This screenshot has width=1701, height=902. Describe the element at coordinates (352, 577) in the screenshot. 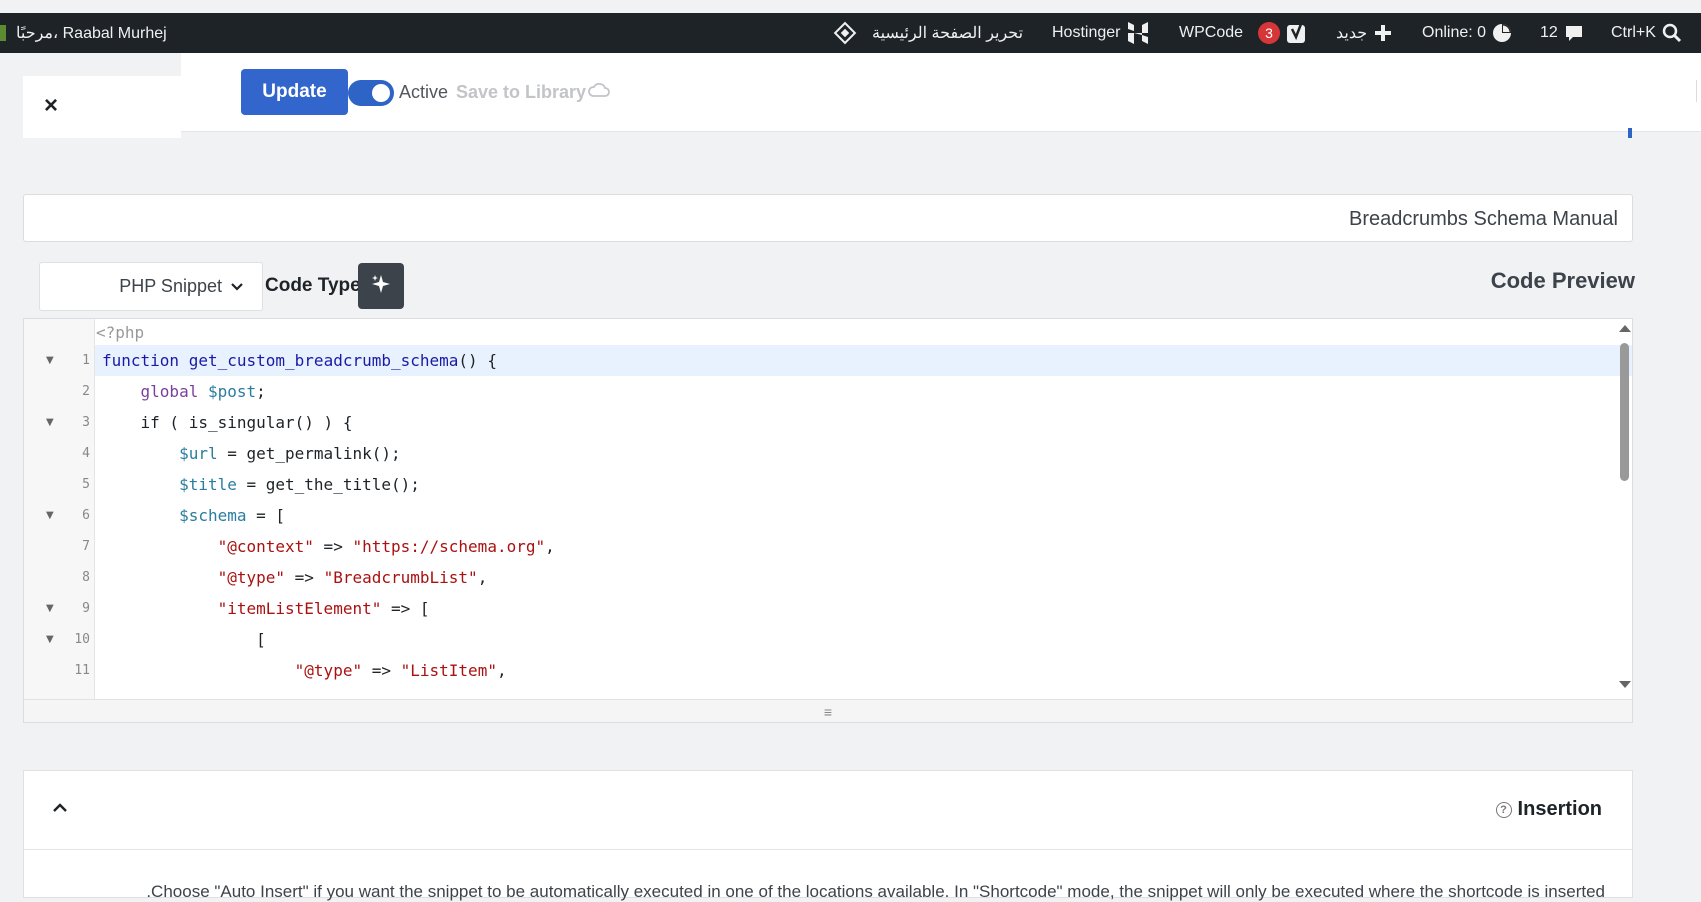

I see `line-code: "@type" => "BreadcrumbList",` at that location.